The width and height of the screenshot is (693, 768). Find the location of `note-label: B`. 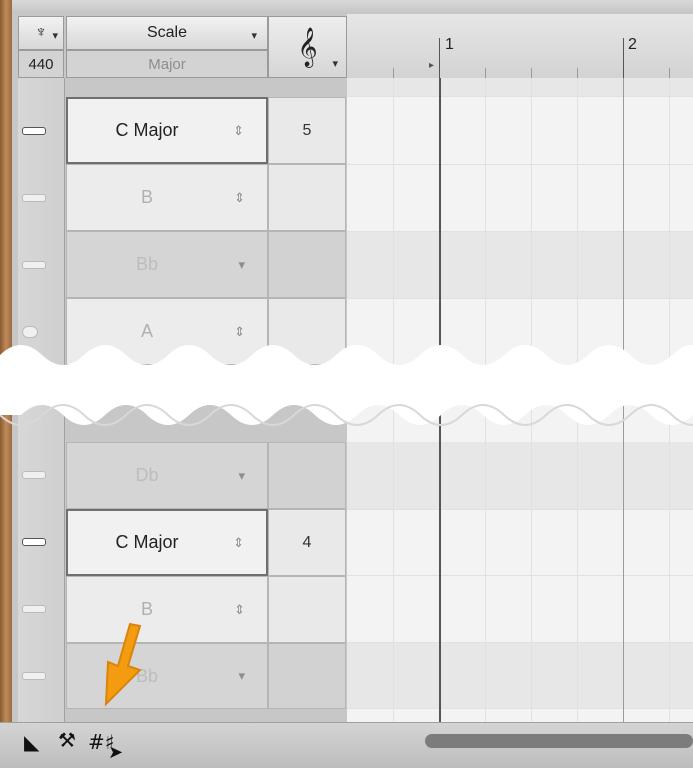

note-label: B is located at coordinates (146, 197).